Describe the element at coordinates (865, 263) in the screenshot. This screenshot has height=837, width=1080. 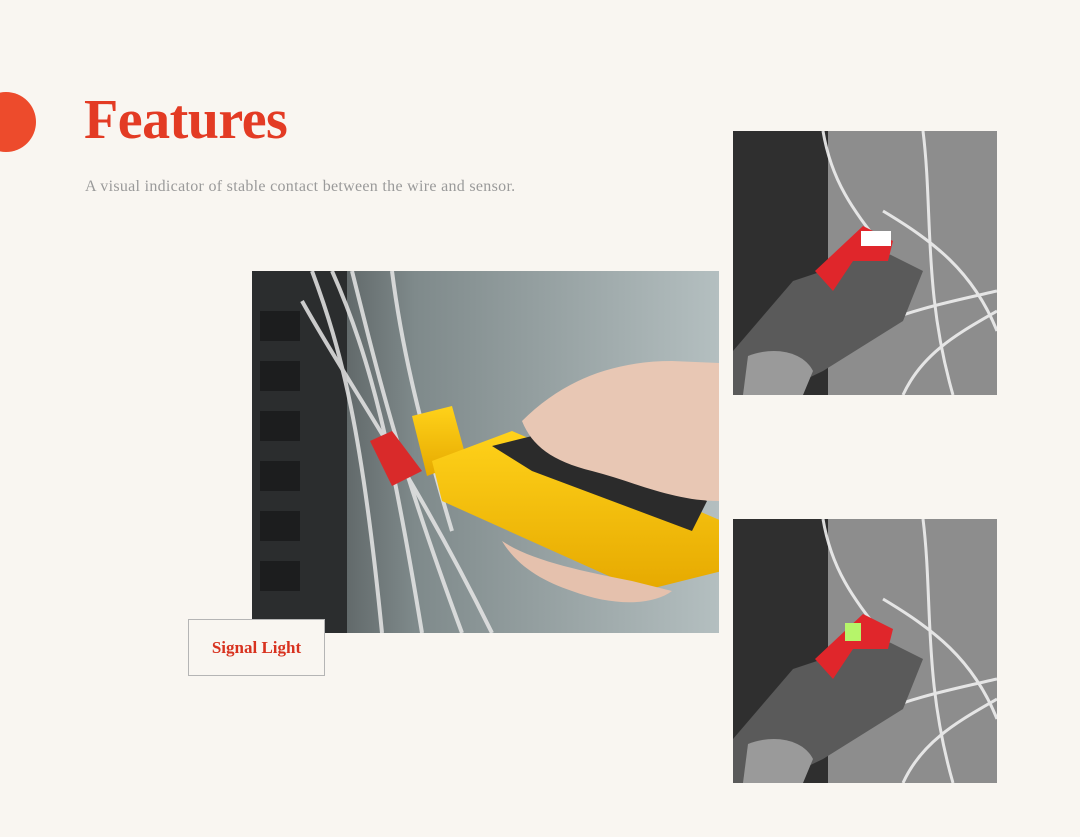
I see `side-photo-light-off` at that location.